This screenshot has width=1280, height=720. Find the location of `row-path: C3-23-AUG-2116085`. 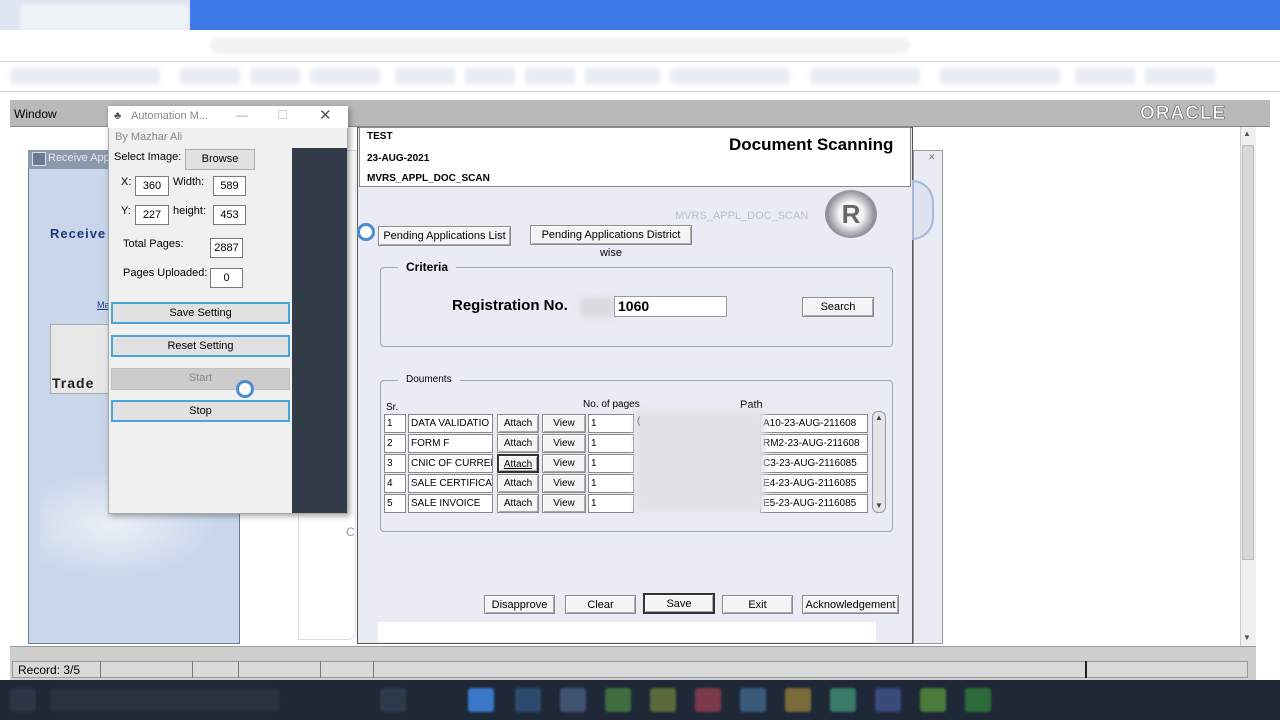

row-path: C3-23-AUG-2116085 is located at coordinates (814, 463).